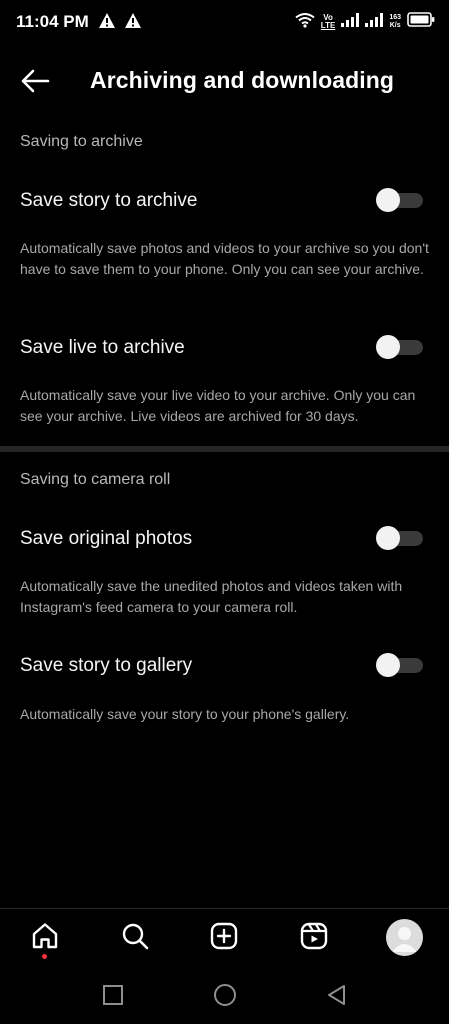  I want to click on nav-reels, so click(314, 938).